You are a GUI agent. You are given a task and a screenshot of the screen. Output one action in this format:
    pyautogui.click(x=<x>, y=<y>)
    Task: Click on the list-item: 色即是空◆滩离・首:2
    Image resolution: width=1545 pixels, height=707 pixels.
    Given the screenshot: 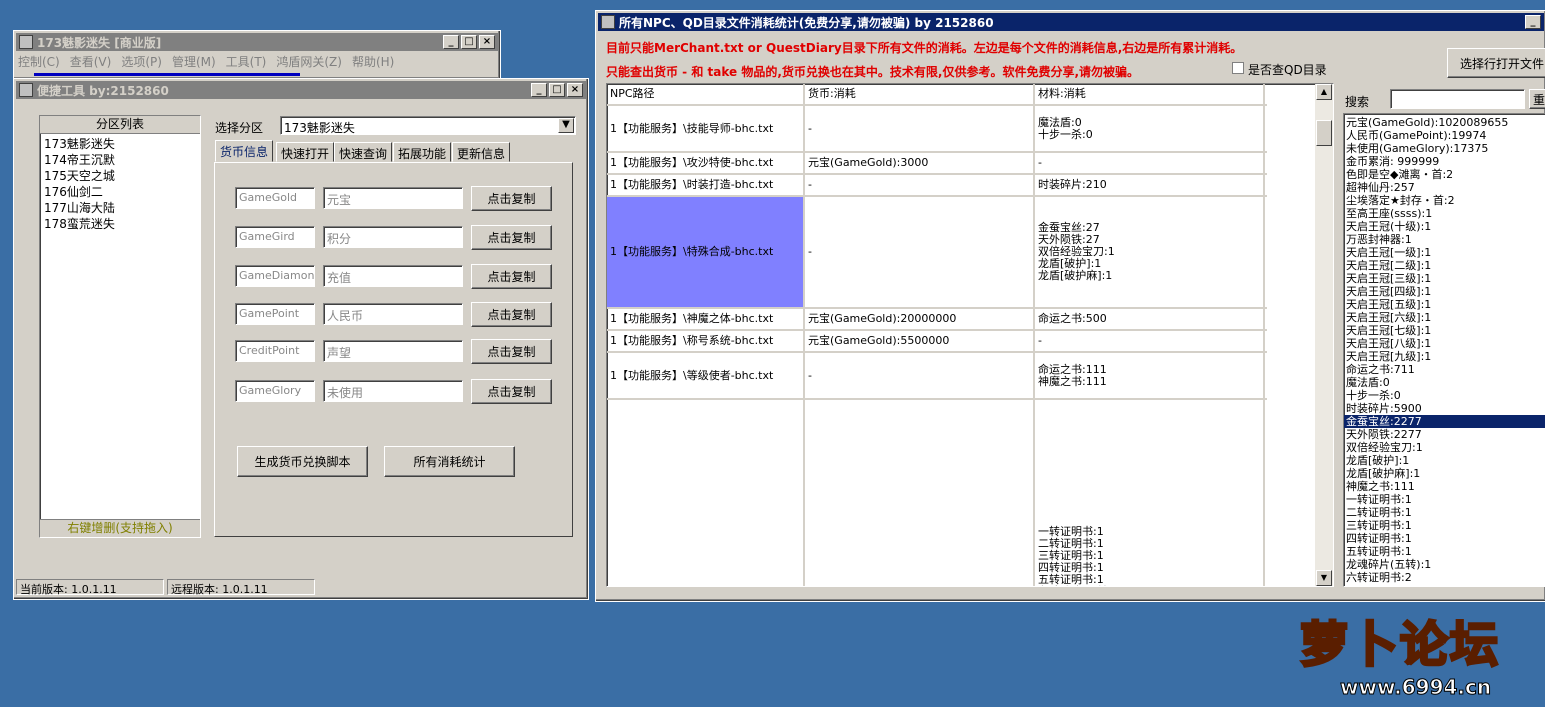 What is the action you would take?
    pyautogui.click(x=1444, y=174)
    